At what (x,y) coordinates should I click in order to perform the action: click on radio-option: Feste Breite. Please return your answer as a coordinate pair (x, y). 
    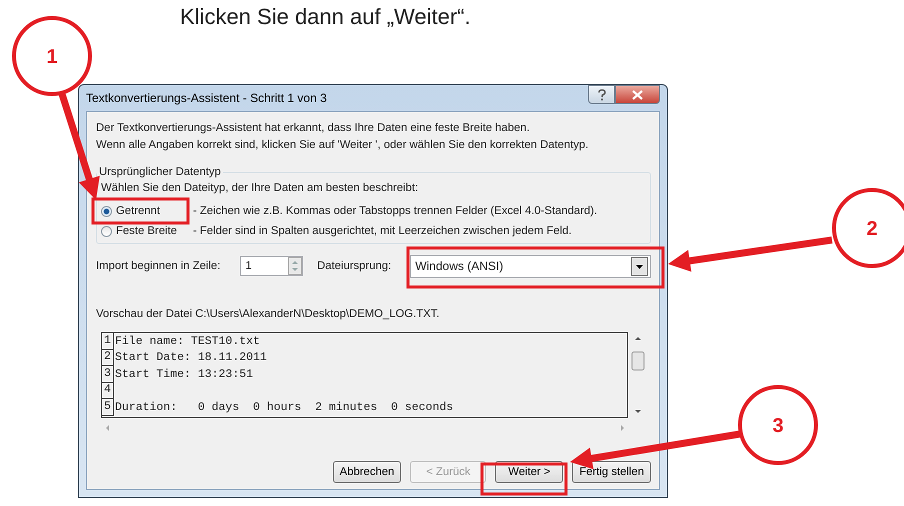
    Looking at the image, I should click on (147, 231).